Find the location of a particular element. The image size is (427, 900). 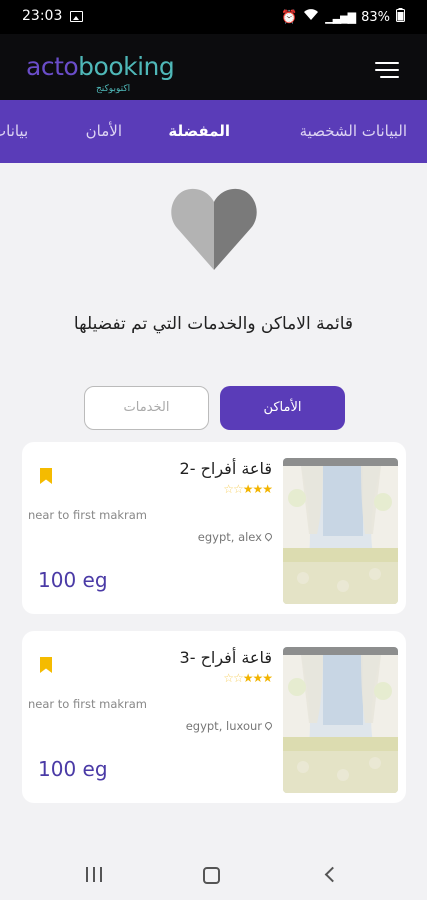

tab-security: الأمان is located at coordinates (104, 131).